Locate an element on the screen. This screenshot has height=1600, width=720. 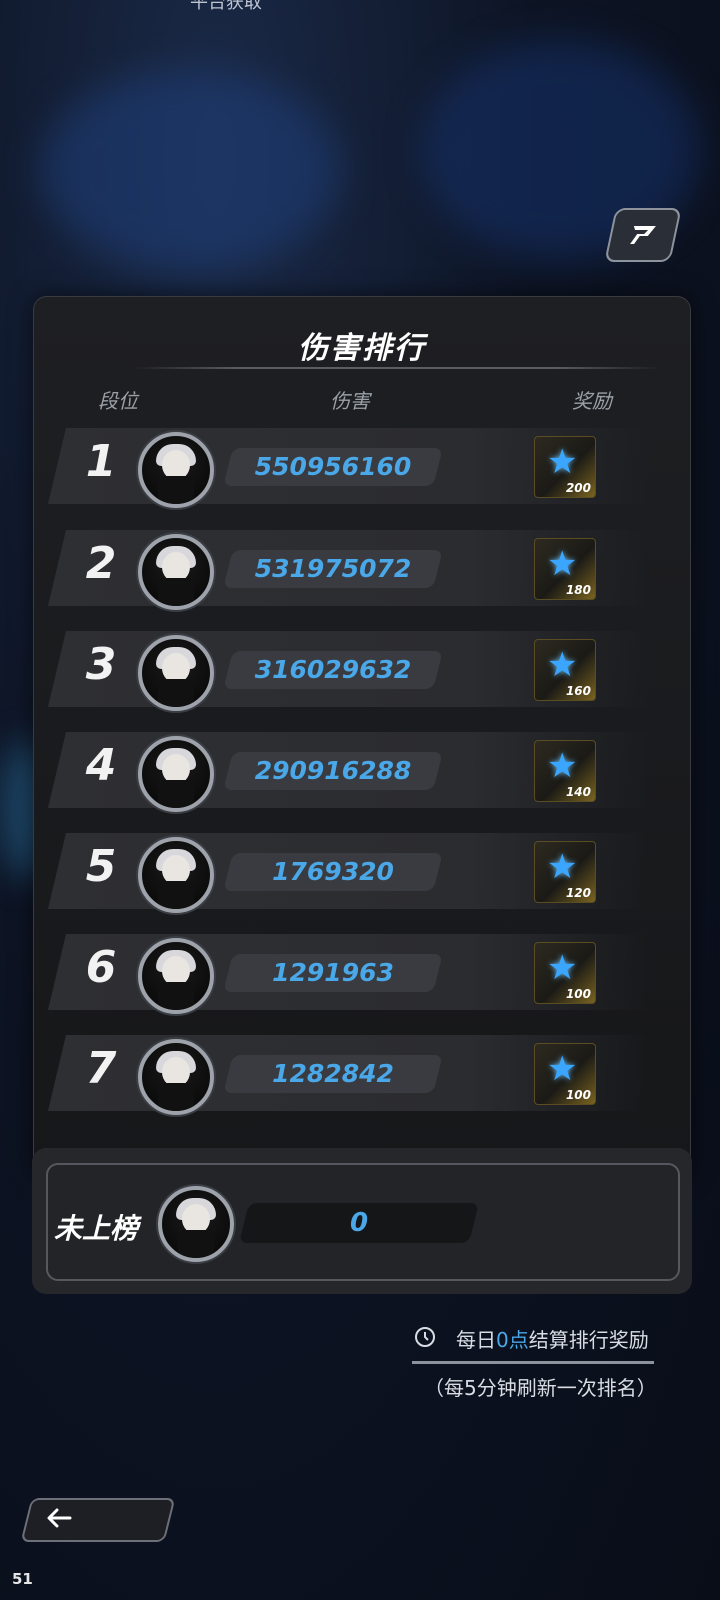
reward-item: ★ 200 is located at coordinates (565, 467).